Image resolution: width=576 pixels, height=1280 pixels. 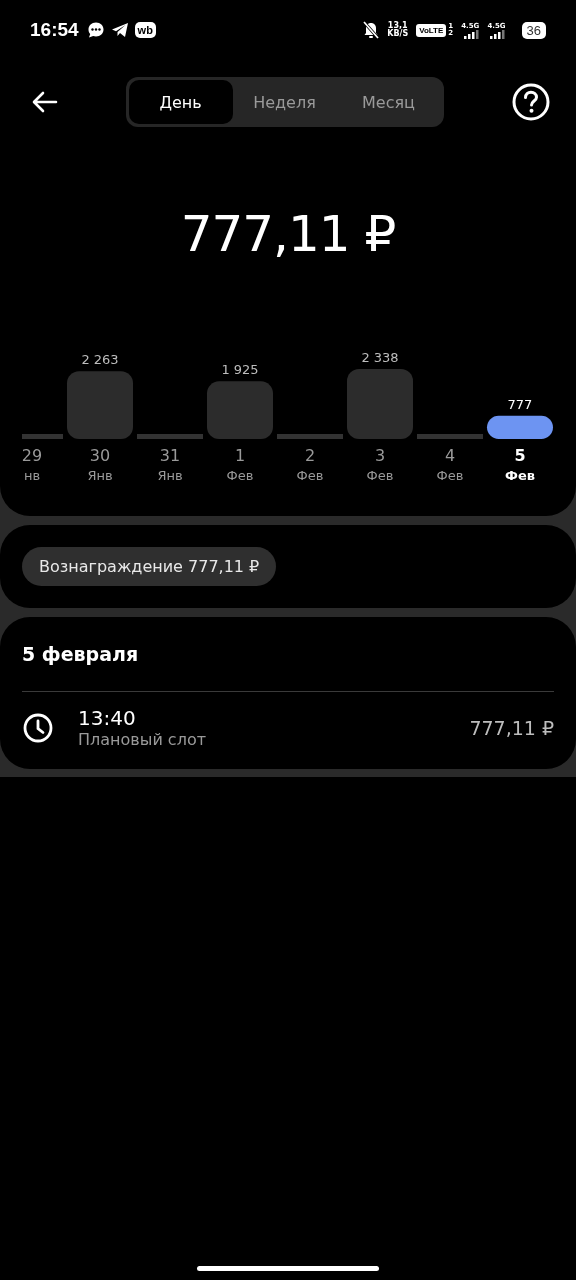 What do you see at coordinates (107, 718) in the screenshot?
I see `entry-time: 13:40` at bounding box center [107, 718].